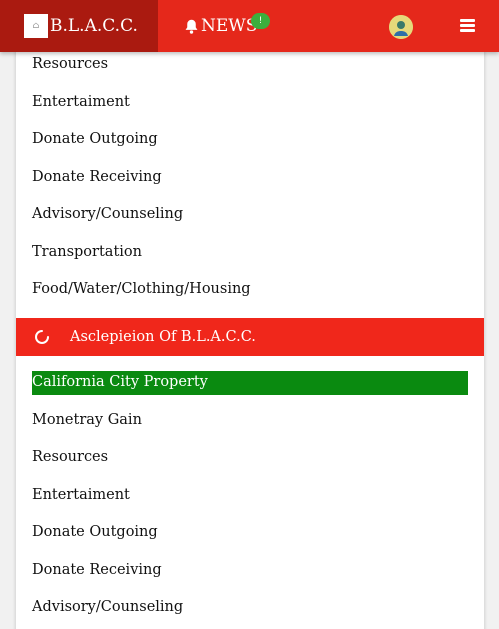  I want to click on bell-icon, so click(191, 26).